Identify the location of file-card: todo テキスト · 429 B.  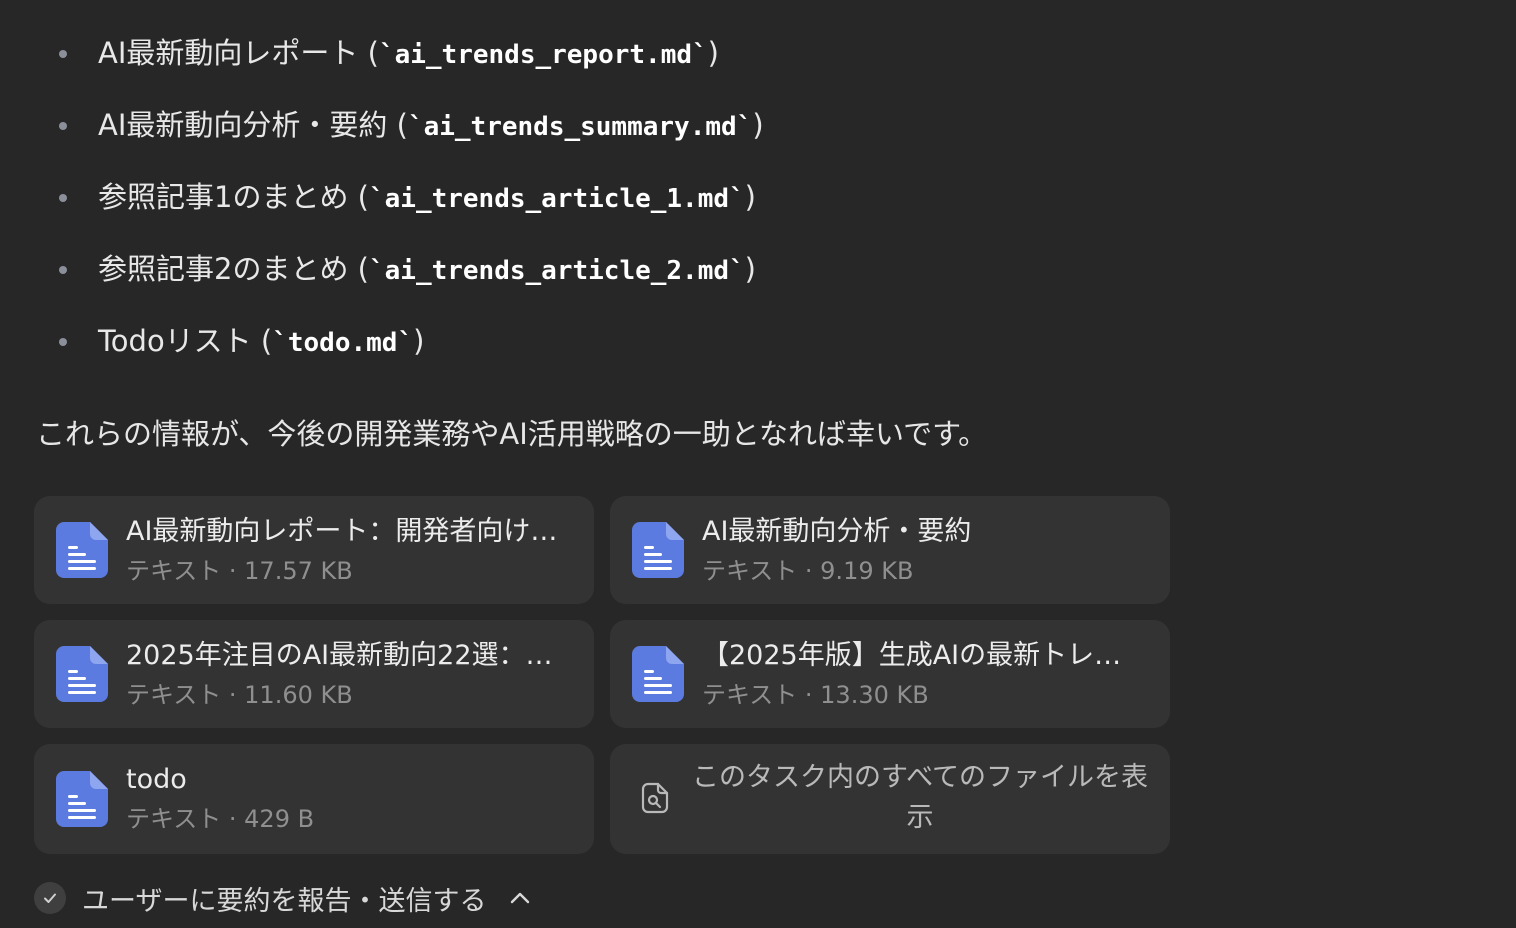
(314, 799).